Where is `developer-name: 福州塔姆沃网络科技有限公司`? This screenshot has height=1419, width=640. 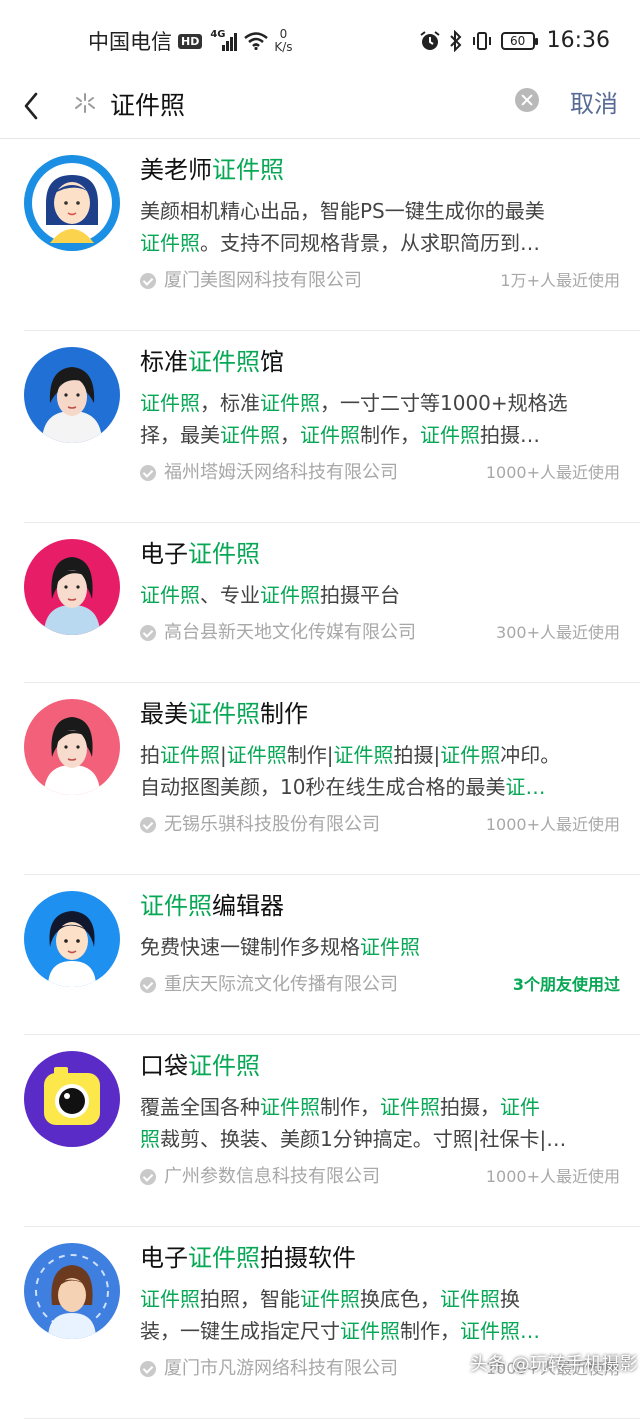
developer-name: 福州塔姆沃网络科技有限公司 is located at coordinates (281, 472).